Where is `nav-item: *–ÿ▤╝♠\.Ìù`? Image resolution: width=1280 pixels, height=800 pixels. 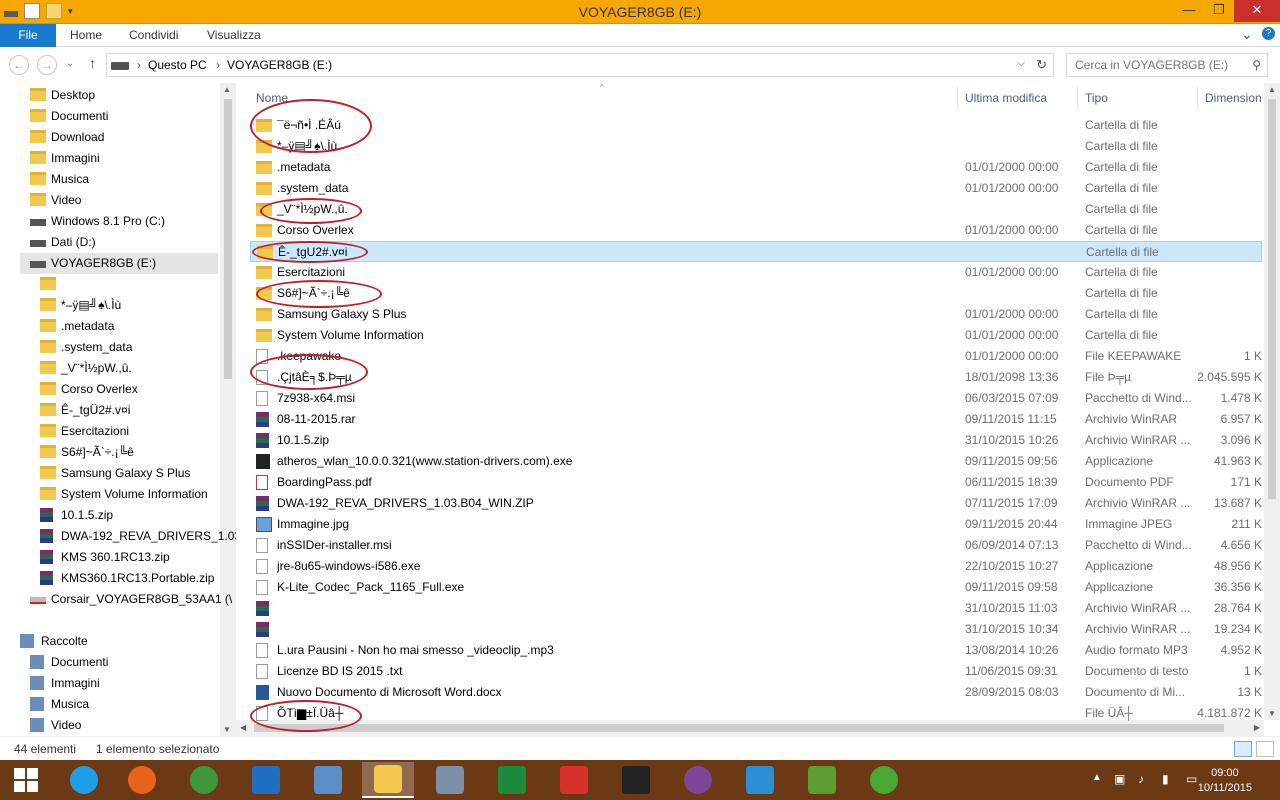 nav-item: *–ÿ▤╝♠\.Ìù is located at coordinates (130, 305).